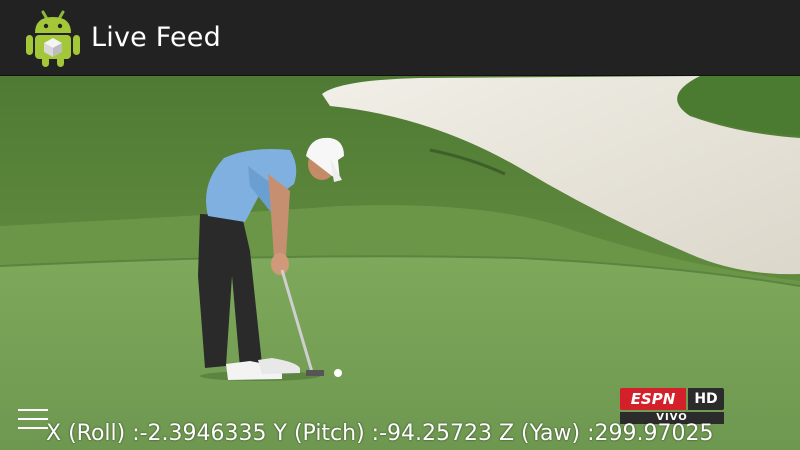 This screenshot has height=450, width=800. I want to click on espn-logo: ESPN, so click(653, 399).